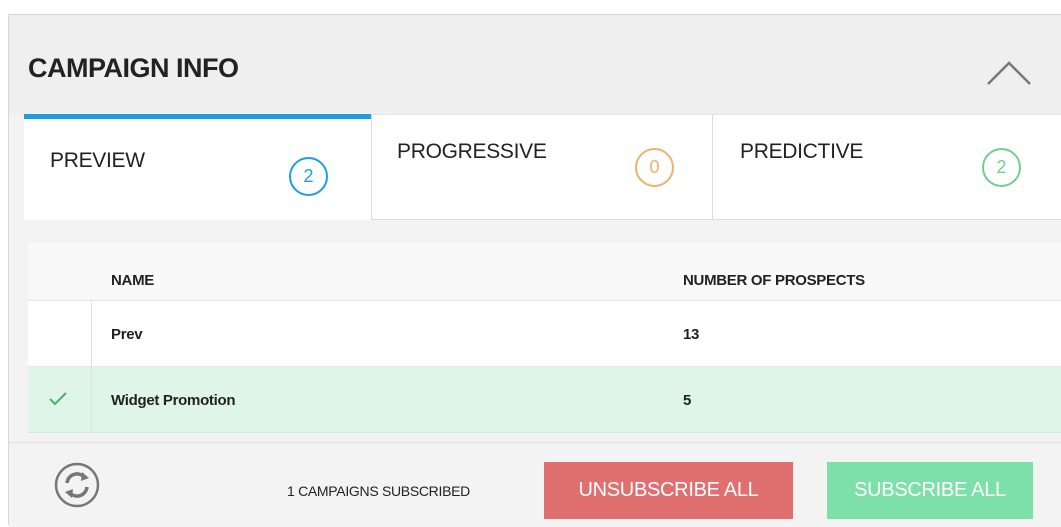  Describe the element at coordinates (1009, 71) in the screenshot. I see `chevron-up-icon` at that location.